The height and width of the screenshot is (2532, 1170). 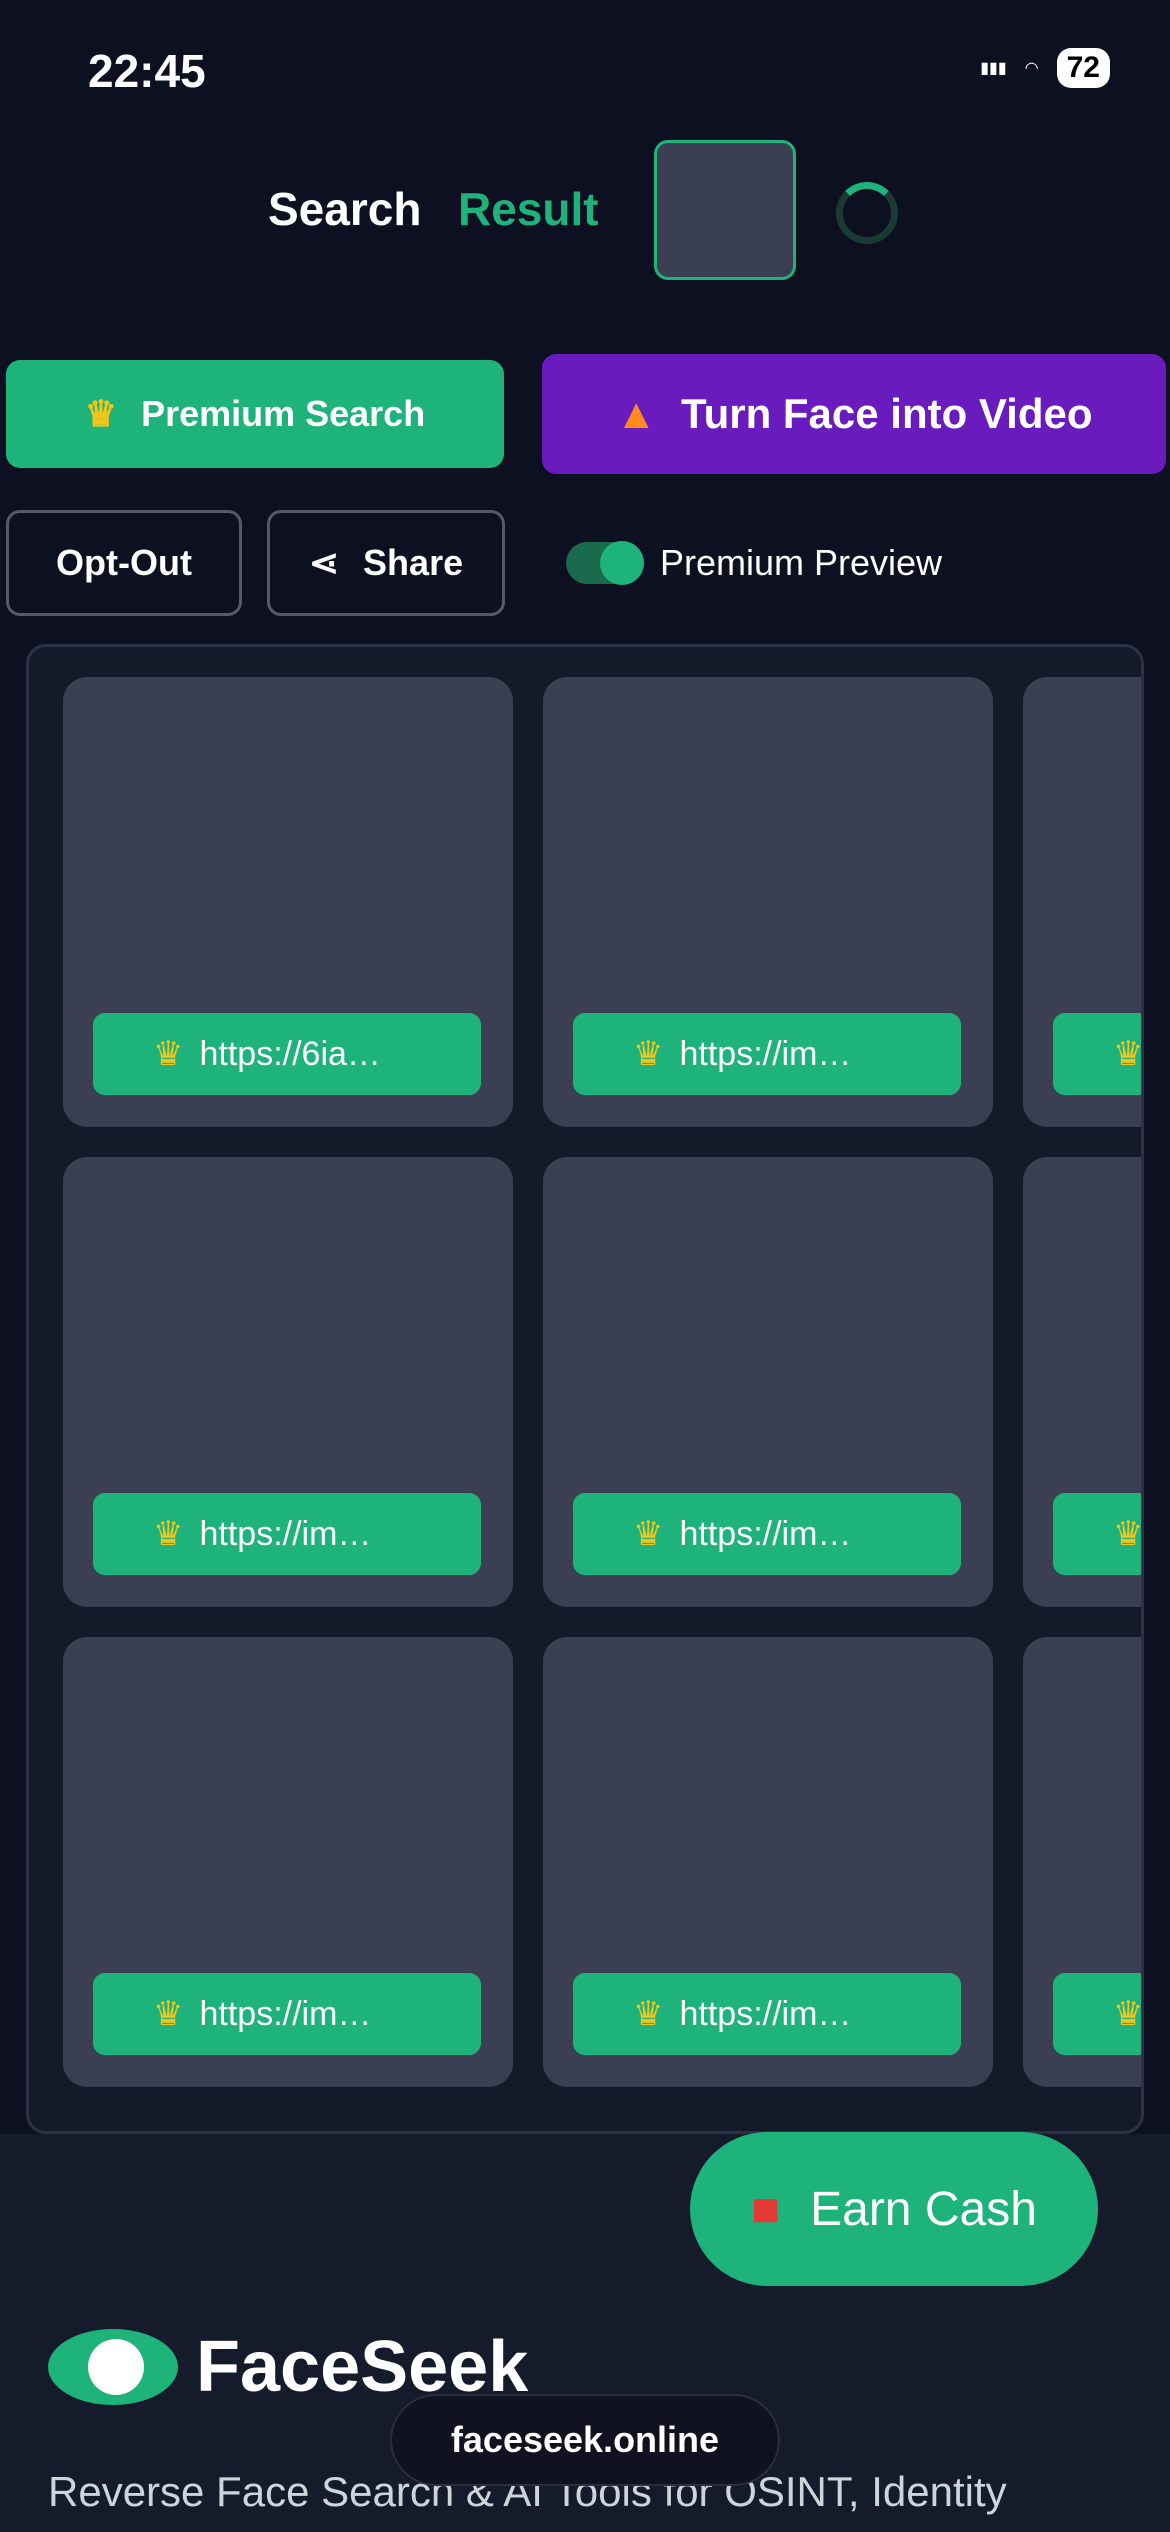 I want to click on share-button: ⋖ Share, so click(x=386, y=563).